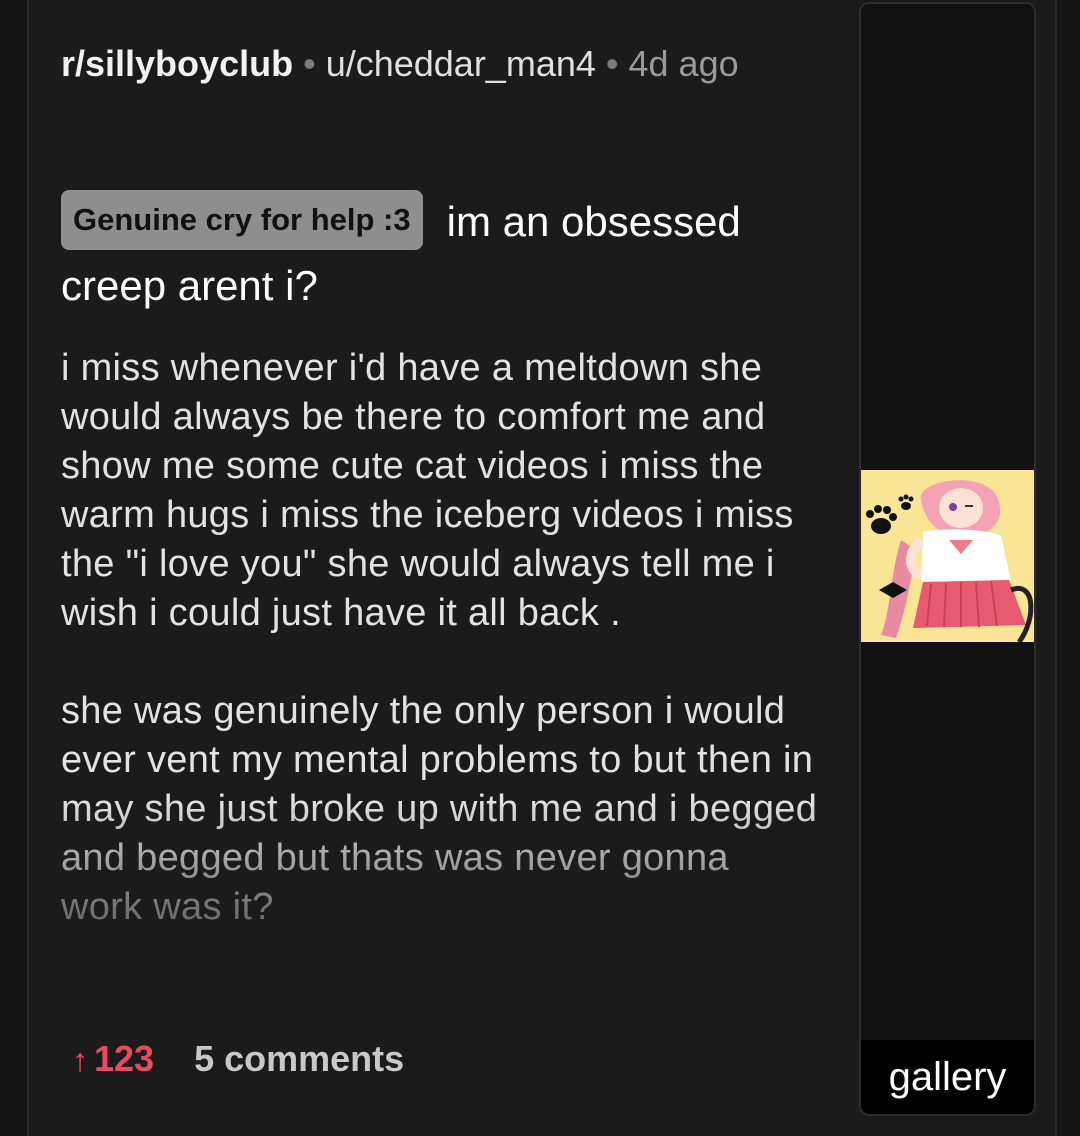  Describe the element at coordinates (177, 63) in the screenshot. I see `subreddit-link: r/sillyboyclub` at that location.